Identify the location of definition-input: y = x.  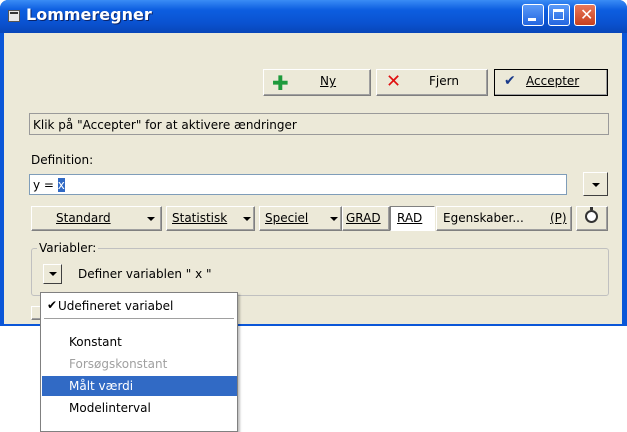
(298, 184).